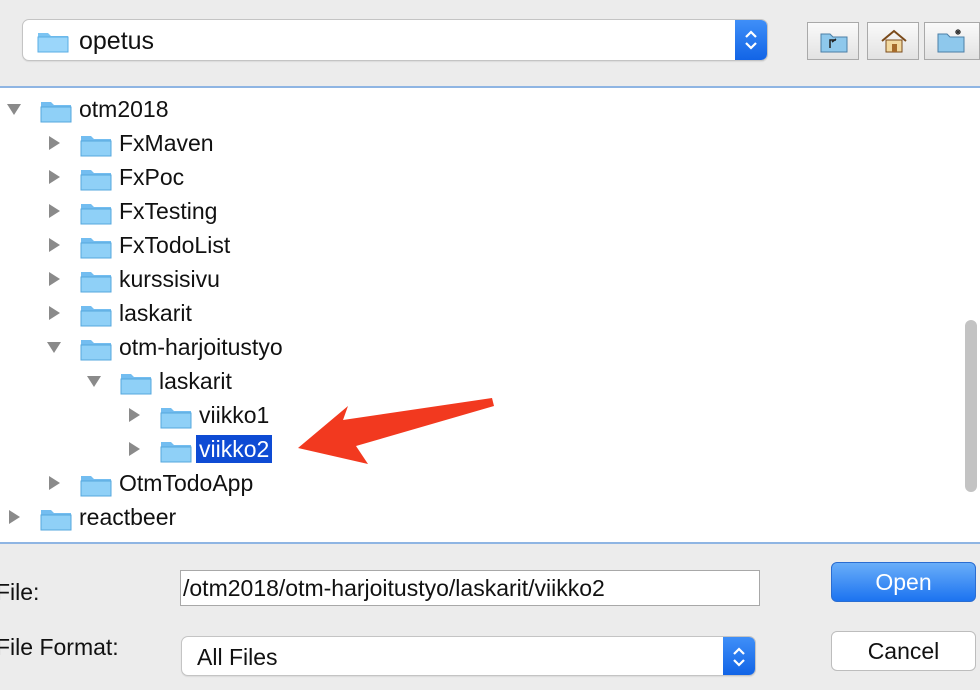 This screenshot has height=690, width=980. I want to click on tree-item-label: otm-harjoitustyo, so click(201, 347).